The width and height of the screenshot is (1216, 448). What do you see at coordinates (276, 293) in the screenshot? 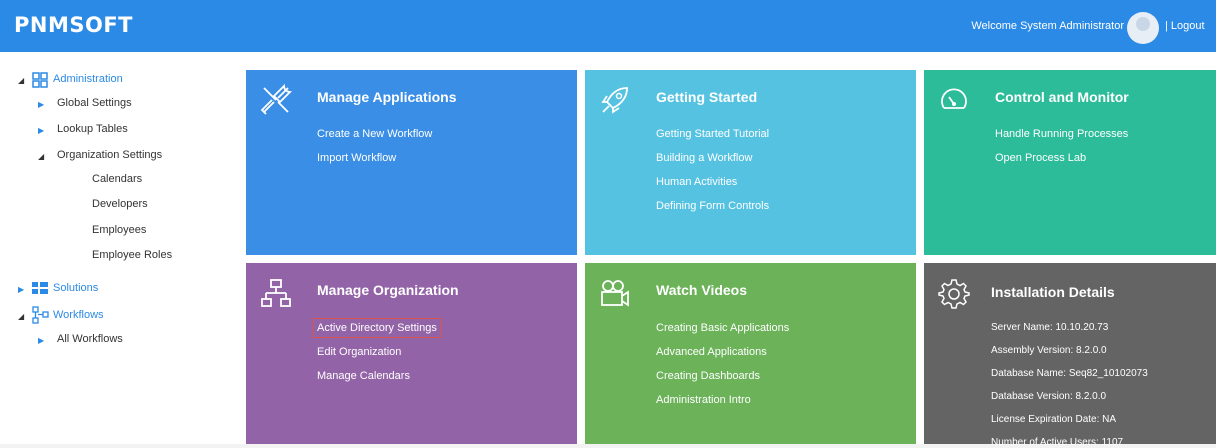
I see `org-chart-icon` at bounding box center [276, 293].